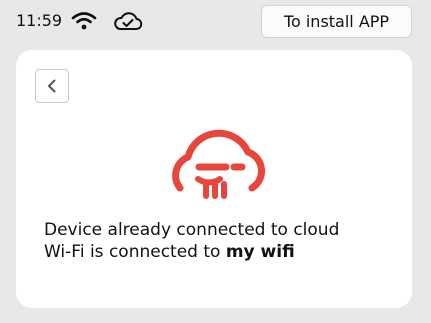 This screenshot has height=323, width=431. I want to click on device-cloud-status-text: Device already connected to cloud, so click(192, 230).